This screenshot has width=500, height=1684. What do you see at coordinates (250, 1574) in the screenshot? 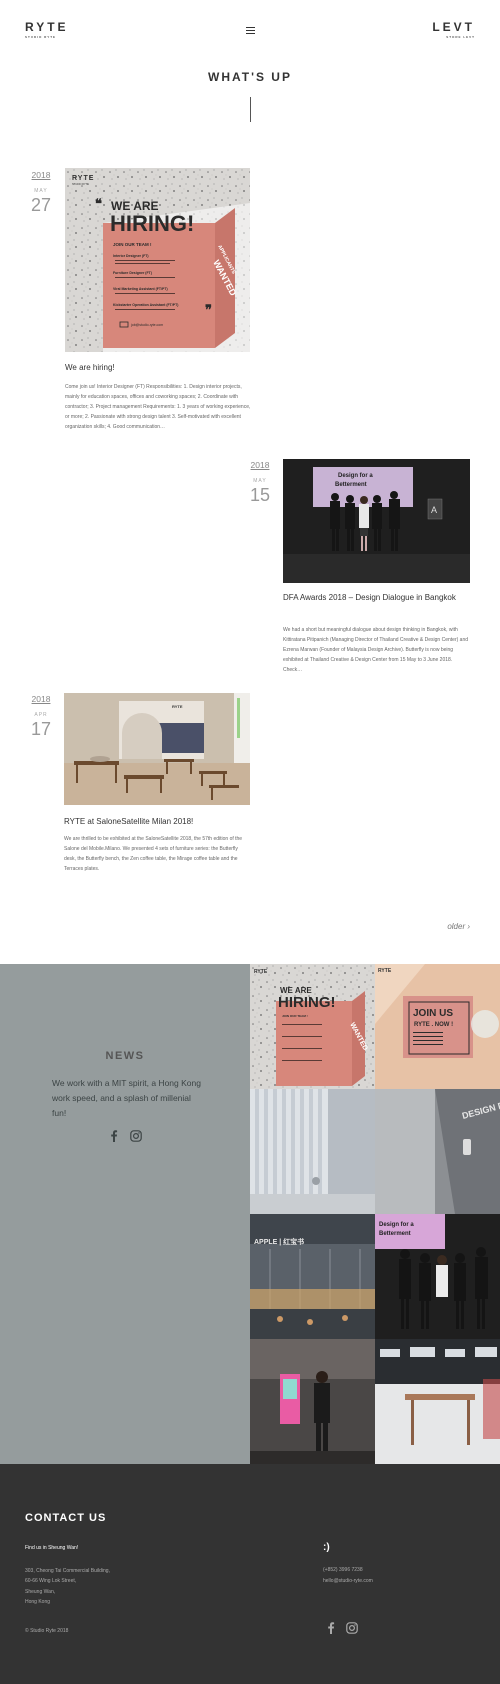
I see `site-footer` at bounding box center [250, 1574].